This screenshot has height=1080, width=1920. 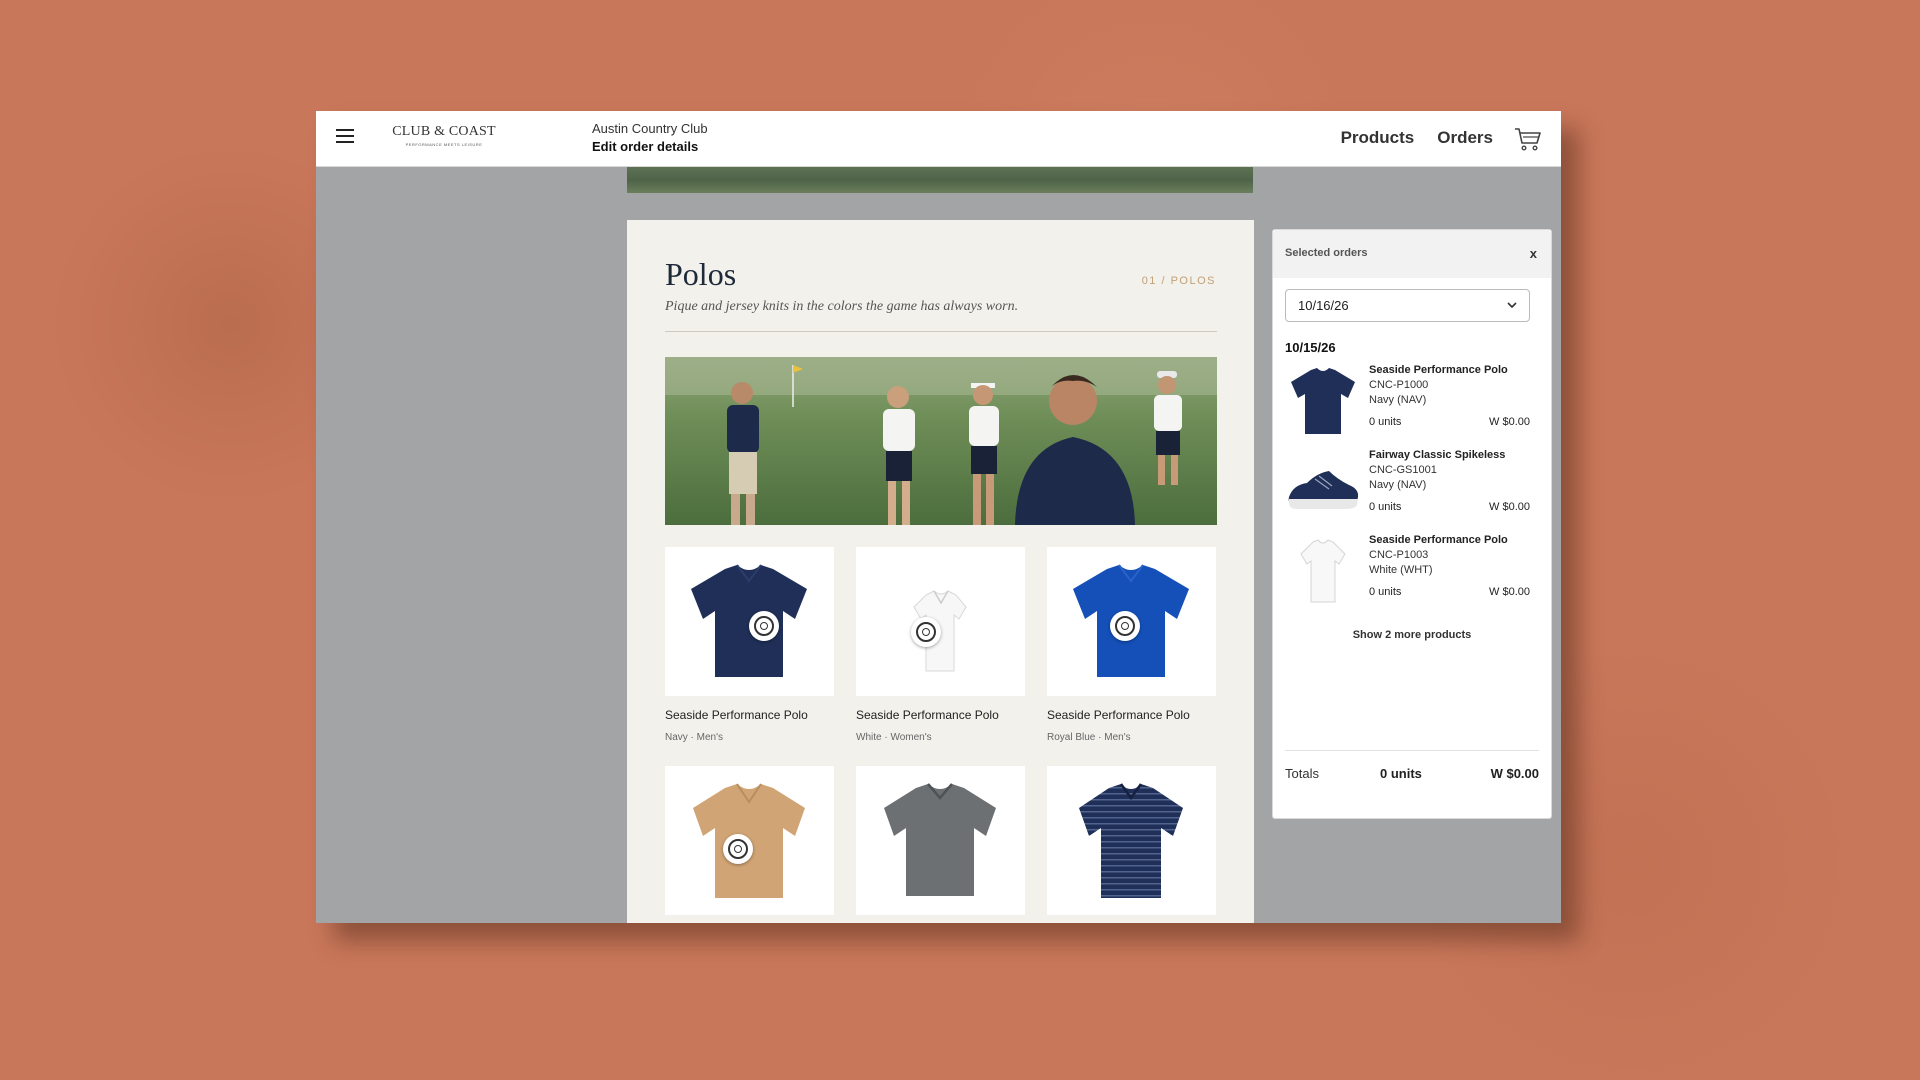 I want to click on brand-logo: CLUB & COAST PERFORMANCE MEETS LEISURE, so click(x=444, y=135).